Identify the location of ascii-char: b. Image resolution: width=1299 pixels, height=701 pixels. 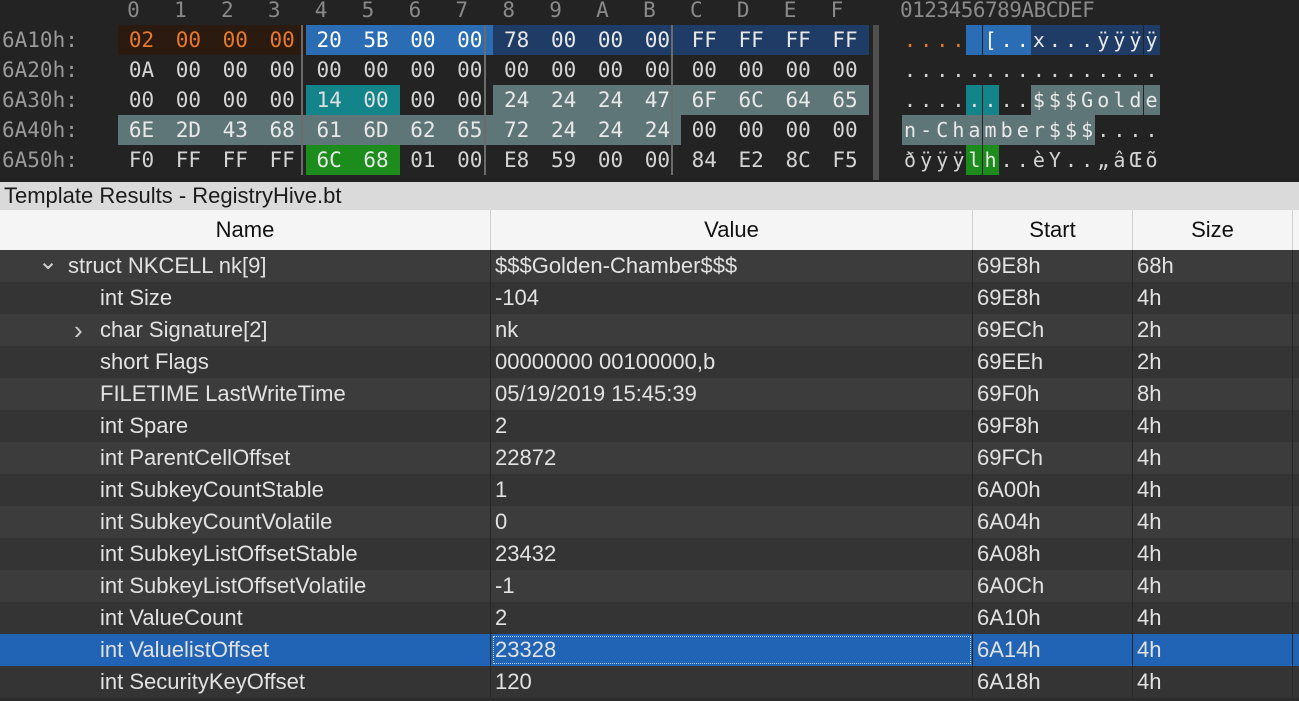
(1006, 130).